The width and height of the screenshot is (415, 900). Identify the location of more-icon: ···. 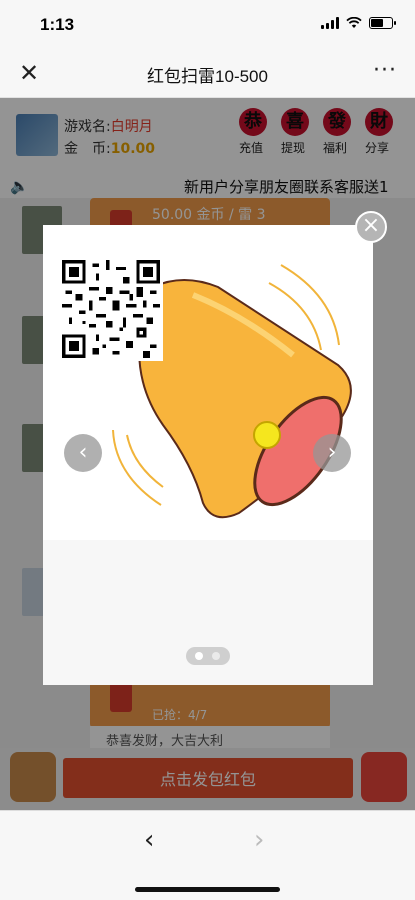
(385, 70).